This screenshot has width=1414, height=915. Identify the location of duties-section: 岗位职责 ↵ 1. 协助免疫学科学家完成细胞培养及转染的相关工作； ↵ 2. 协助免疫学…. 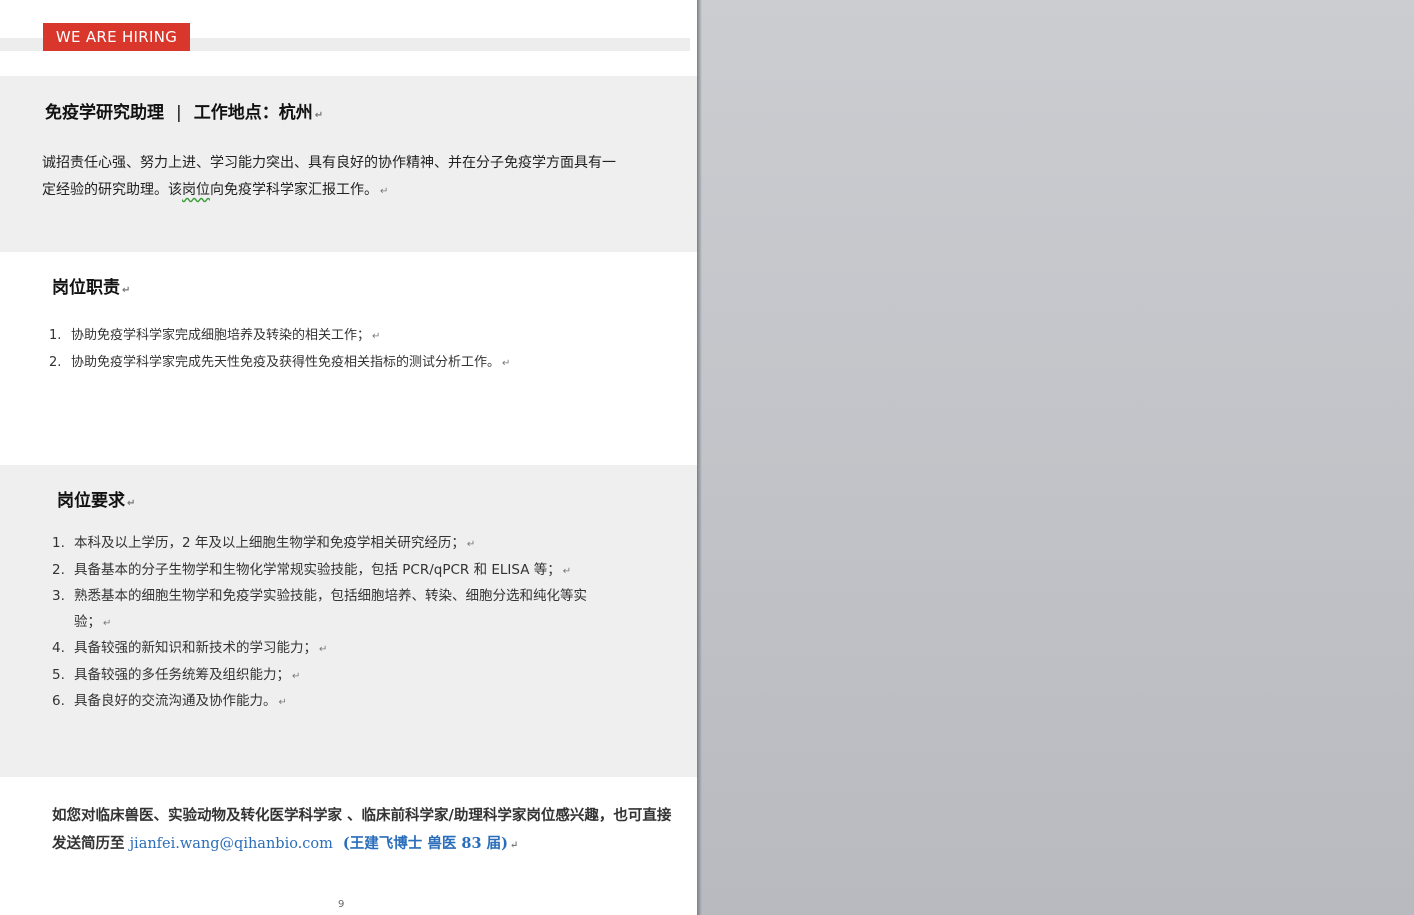
(348, 358).